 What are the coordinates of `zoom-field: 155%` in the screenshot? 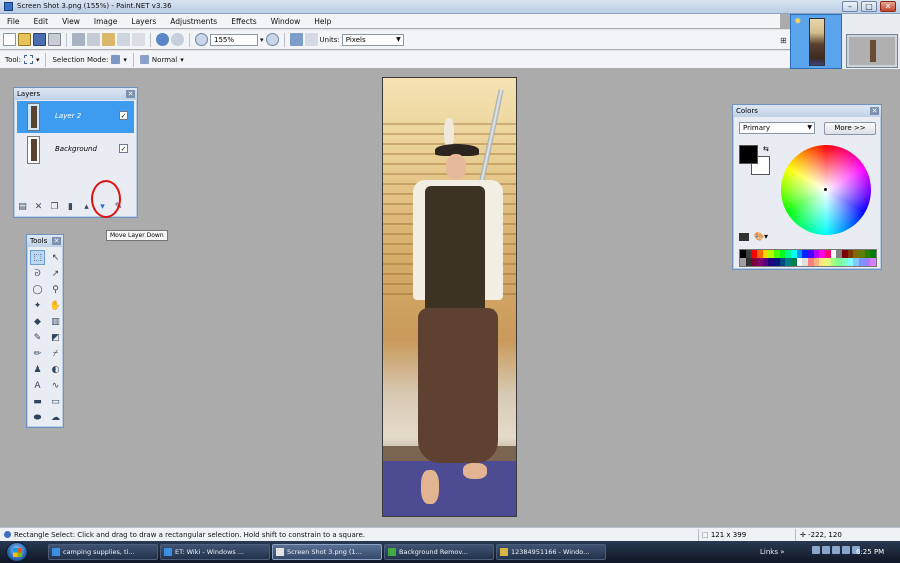 It's located at (234, 39).